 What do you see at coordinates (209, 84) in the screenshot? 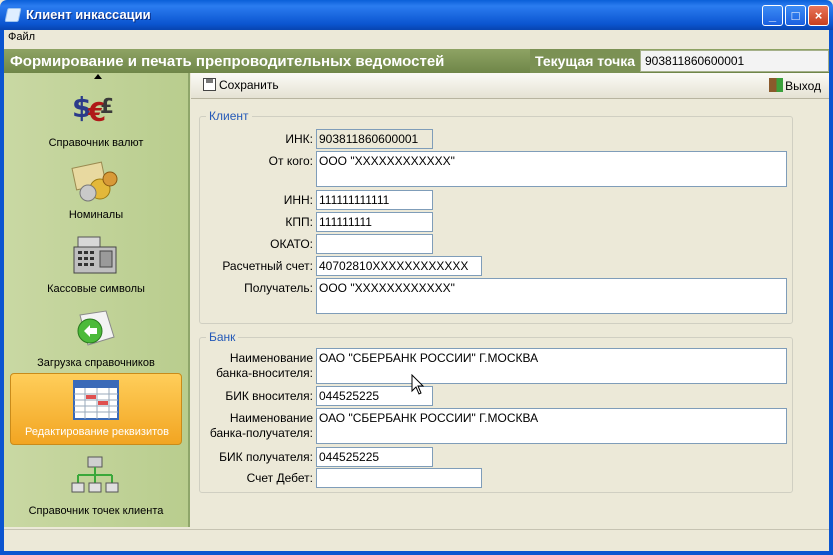
I see `floppy-disk-icon` at bounding box center [209, 84].